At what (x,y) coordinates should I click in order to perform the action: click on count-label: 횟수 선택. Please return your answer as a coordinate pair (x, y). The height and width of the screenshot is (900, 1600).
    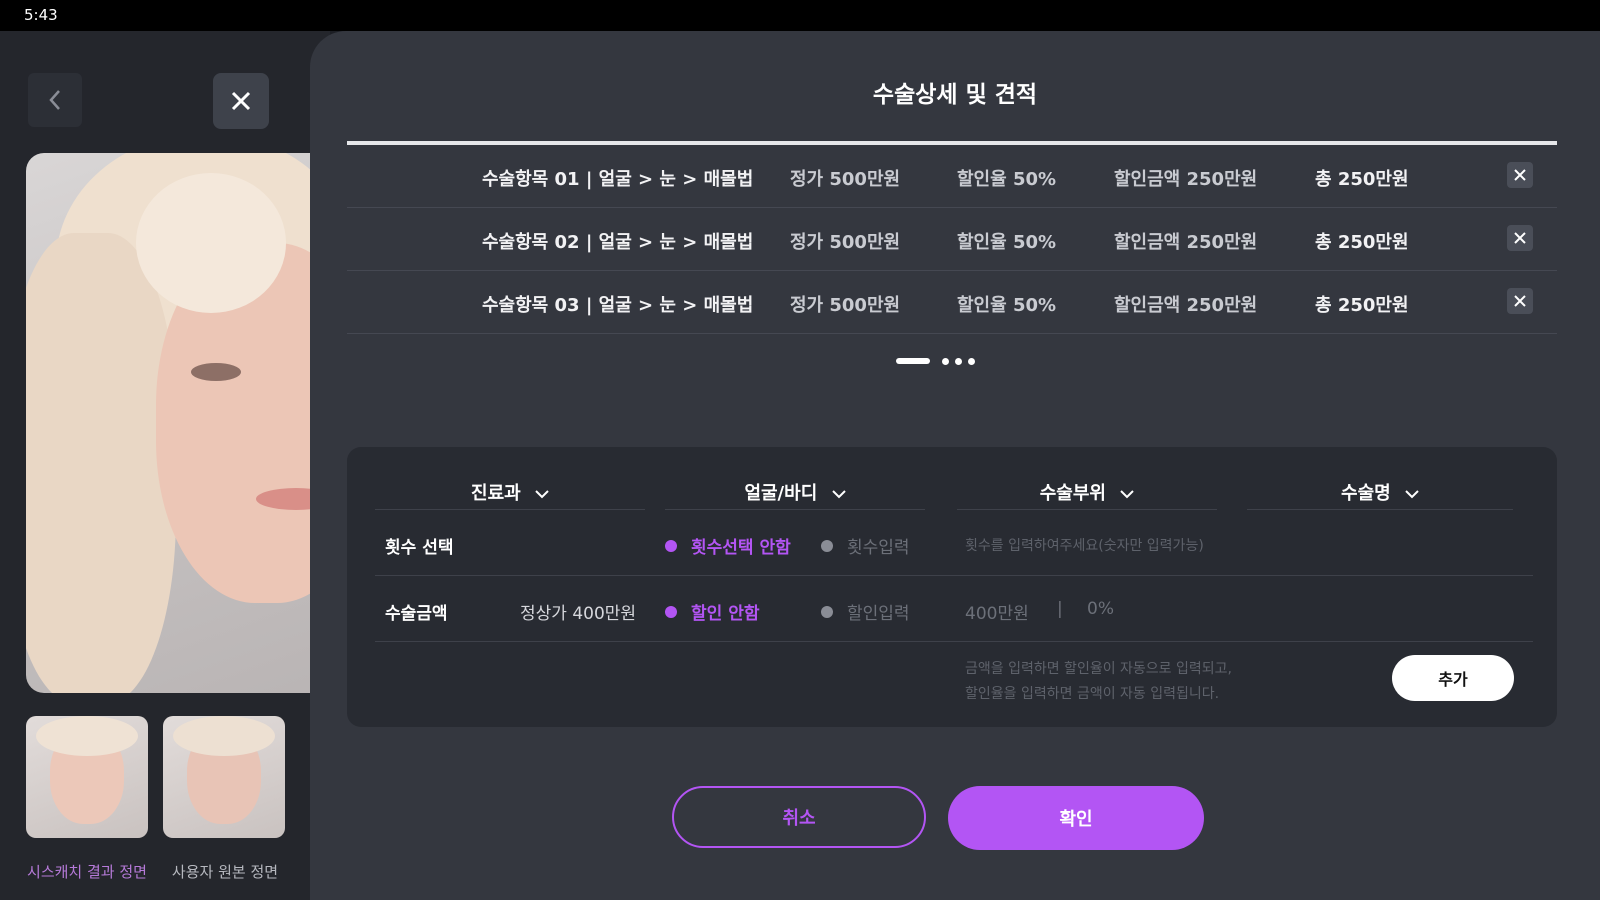
    Looking at the image, I should click on (419, 548).